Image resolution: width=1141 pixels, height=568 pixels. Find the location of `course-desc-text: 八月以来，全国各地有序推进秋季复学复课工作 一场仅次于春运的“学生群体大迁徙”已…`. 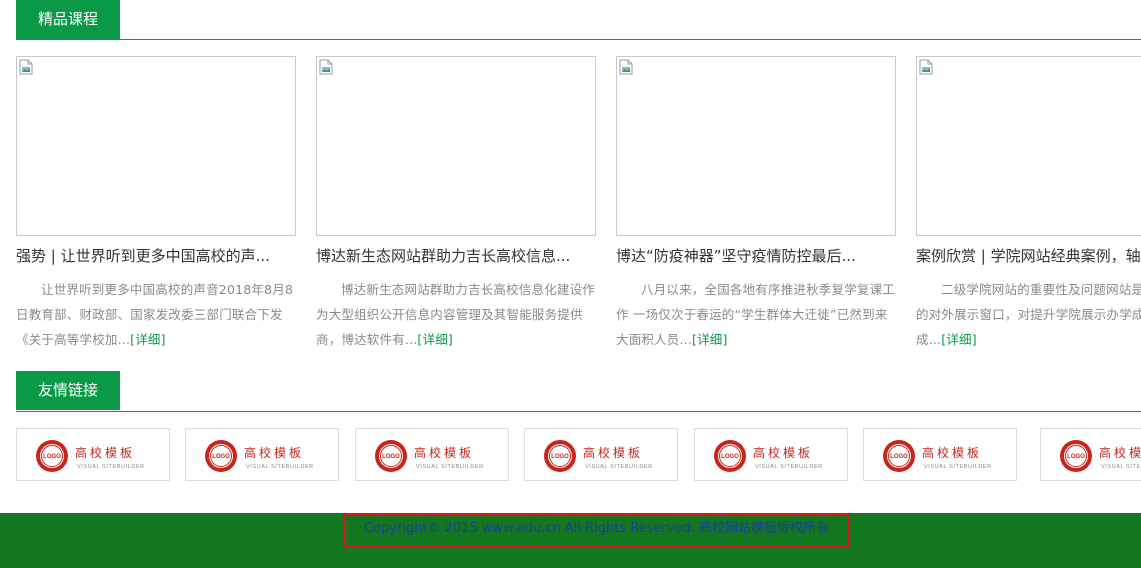

course-desc-text: 八月以来，全国各地有序推进秋季复学复课工作 一场仅次于春运的“学生群体大迁徙”已… is located at coordinates (756, 314).